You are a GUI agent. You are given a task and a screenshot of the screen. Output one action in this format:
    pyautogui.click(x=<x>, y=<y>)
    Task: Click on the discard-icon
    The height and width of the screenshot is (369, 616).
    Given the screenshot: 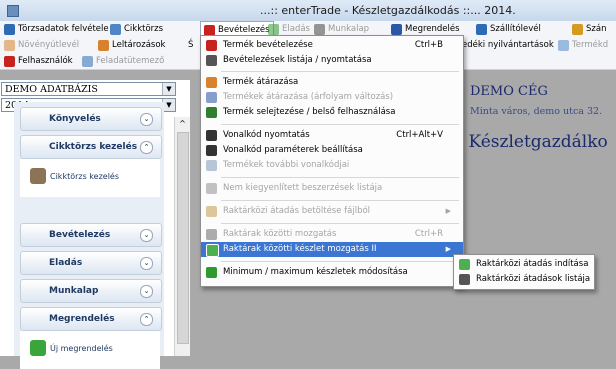 What is the action you would take?
    pyautogui.click(x=211, y=112)
    